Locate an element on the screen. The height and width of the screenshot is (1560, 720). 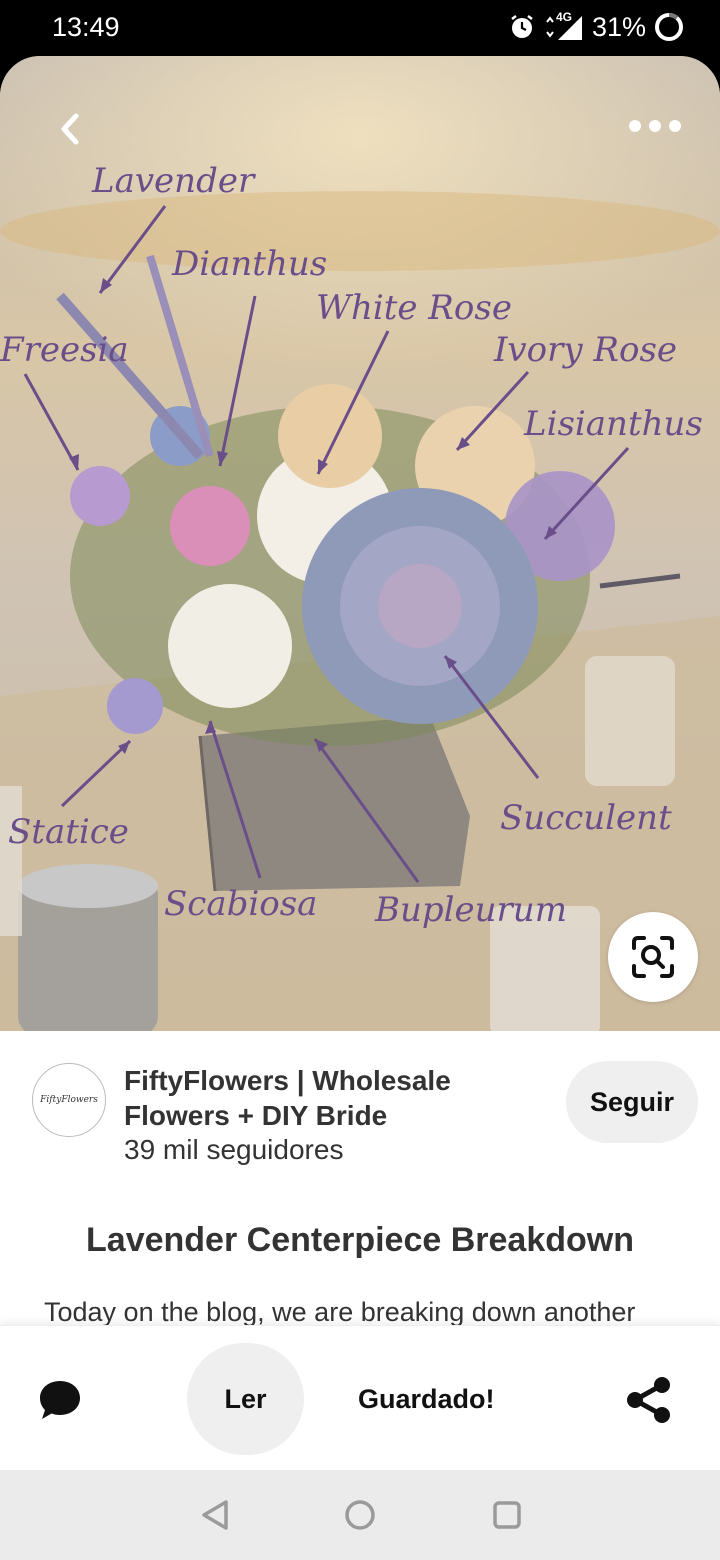
label-ivory-rose: Ivory Rose is located at coordinates (586, 350).